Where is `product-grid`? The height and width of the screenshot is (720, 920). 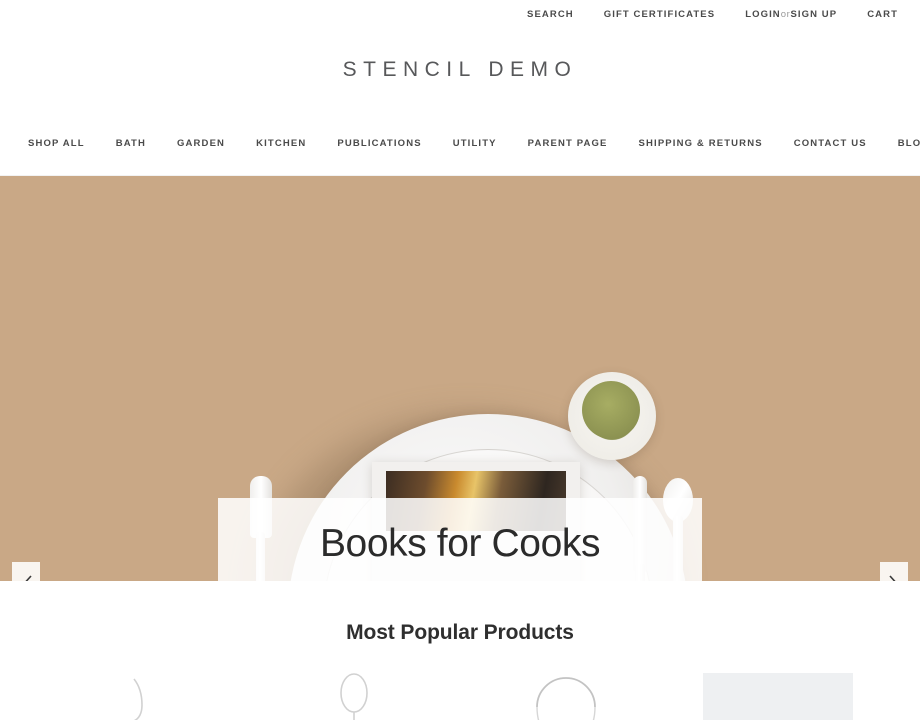 product-grid is located at coordinates (460, 696).